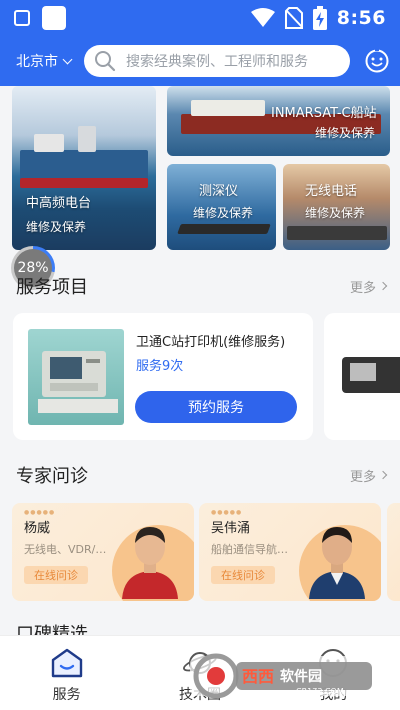 The image size is (400, 710). What do you see at coordinates (223, 213) in the screenshot?
I see `banner-tile-echo-sounder-sub: 维修及保养` at bounding box center [223, 213].